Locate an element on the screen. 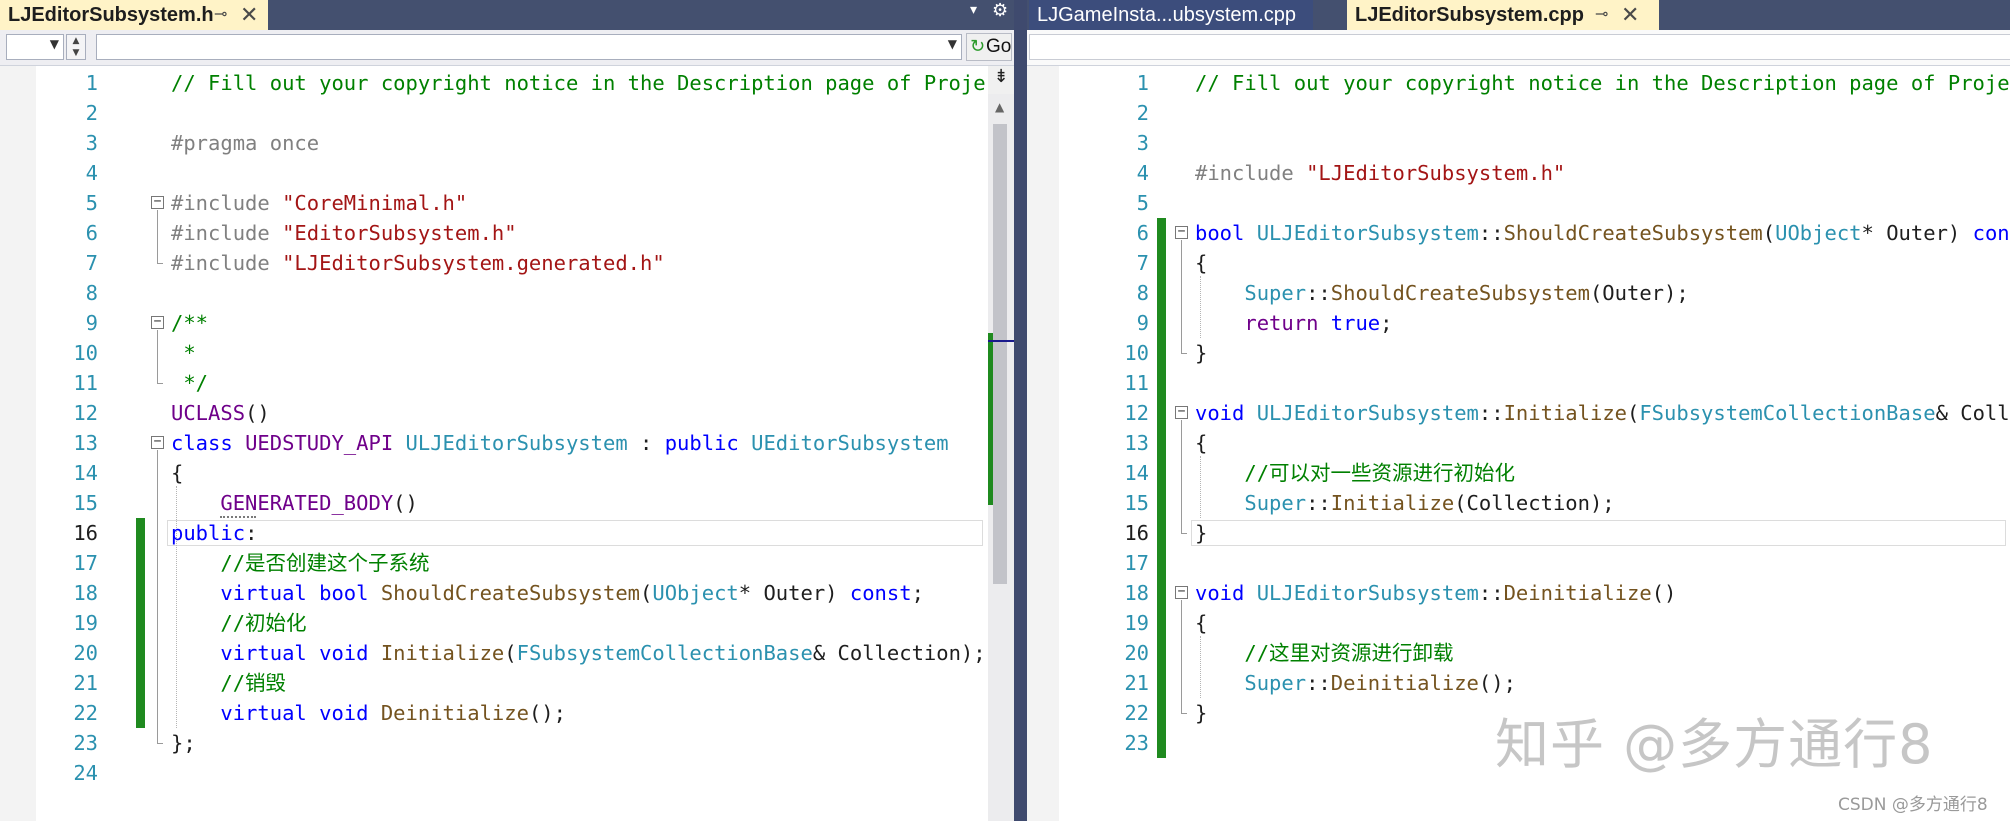 This screenshot has width=2010, height=821. tab-ljeditorsubsystem-h: LJEditorSubsystem.h ⊸ ✕ is located at coordinates (134, 15).